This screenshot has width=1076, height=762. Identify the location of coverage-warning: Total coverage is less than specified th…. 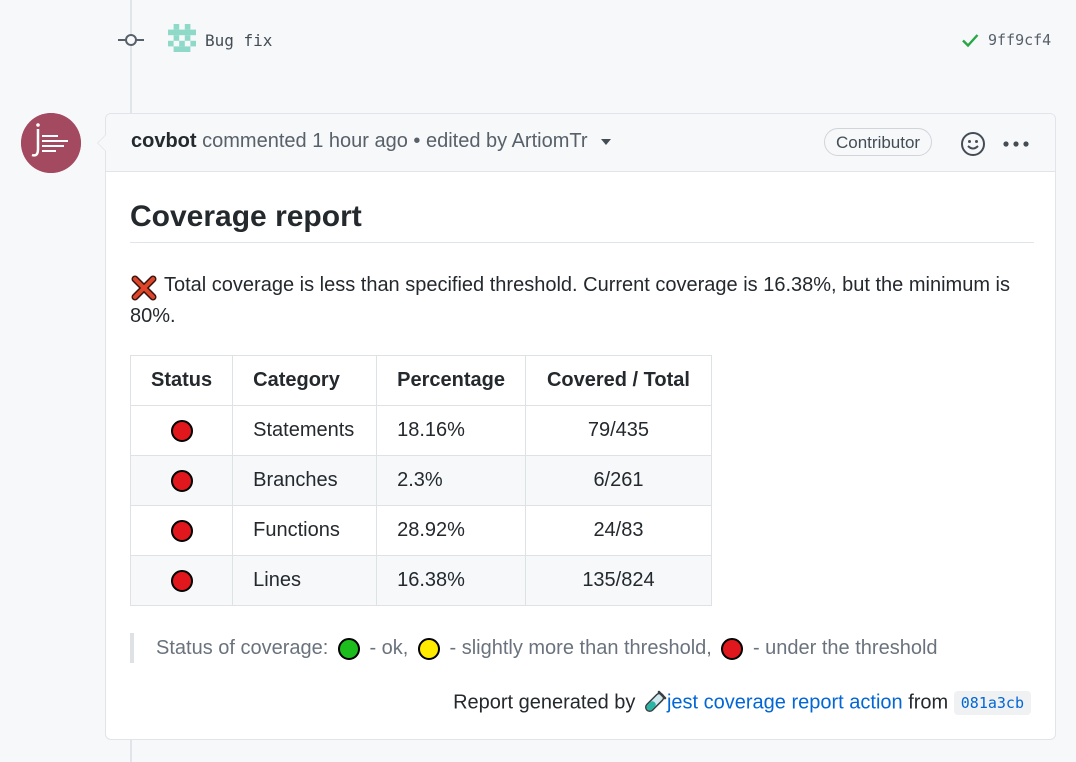
(570, 300).